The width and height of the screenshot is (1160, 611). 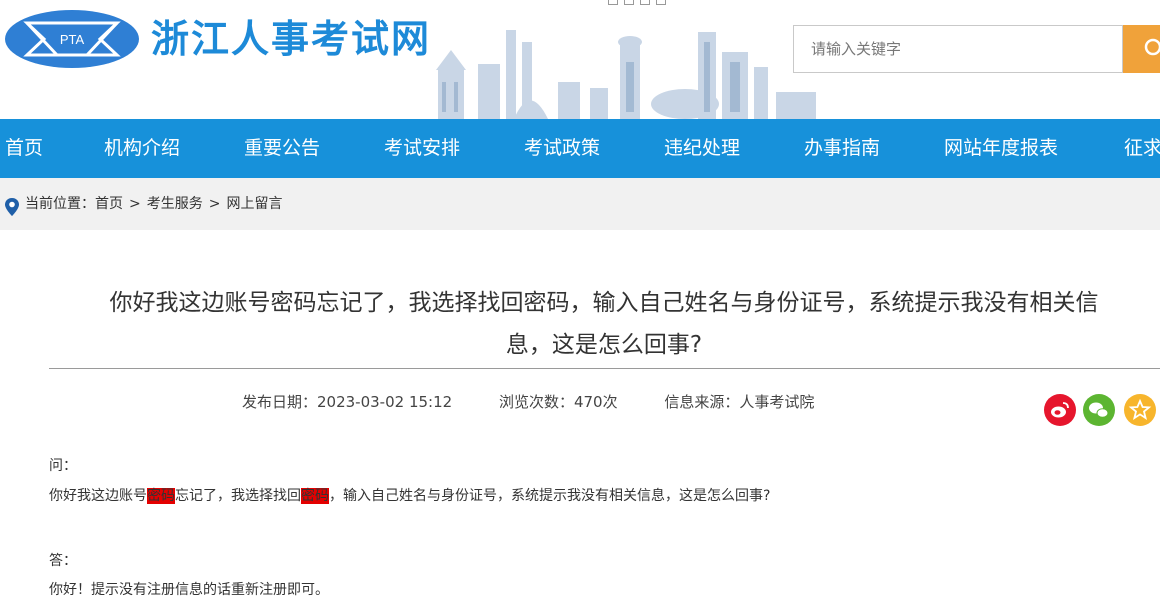 I want to click on share-weibo-button, so click(x=1060, y=410).